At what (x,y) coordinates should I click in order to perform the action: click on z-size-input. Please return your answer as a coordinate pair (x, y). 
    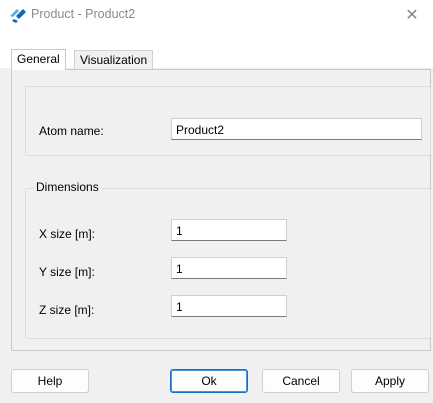
    Looking at the image, I should click on (229, 306).